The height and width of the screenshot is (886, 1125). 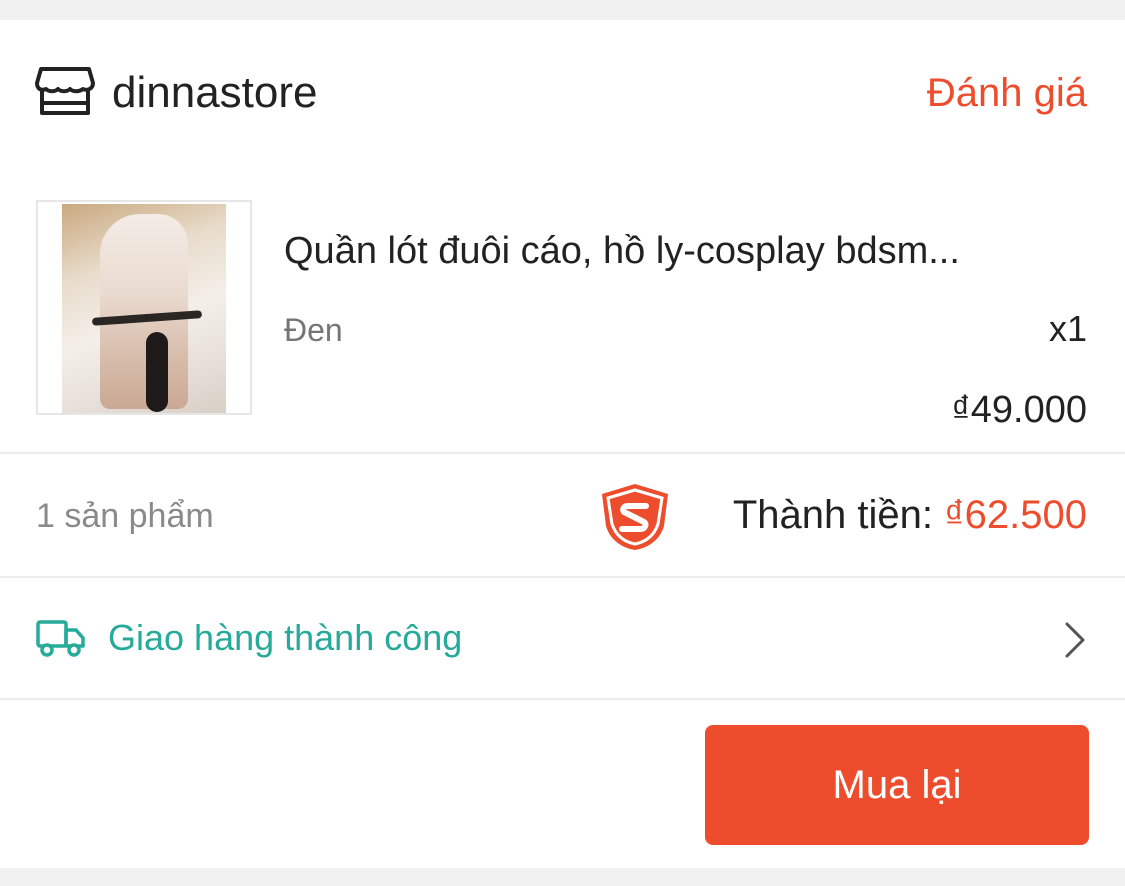 What do you see at coordinates (60, 638) in the screenshot?
I see `truck-icon` at bounding box center [60, 638].